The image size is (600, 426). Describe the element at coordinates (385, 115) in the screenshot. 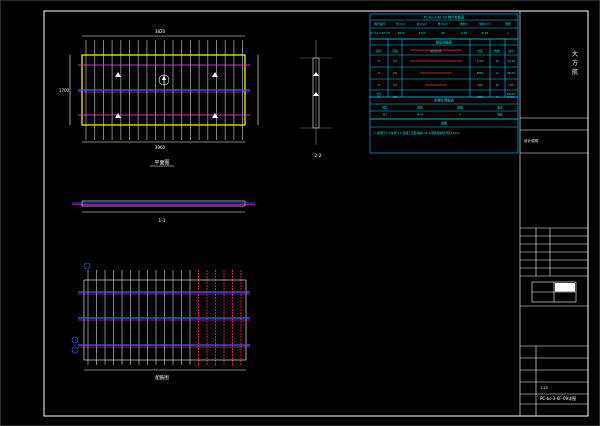

I see `table-cell: M1` at that location.